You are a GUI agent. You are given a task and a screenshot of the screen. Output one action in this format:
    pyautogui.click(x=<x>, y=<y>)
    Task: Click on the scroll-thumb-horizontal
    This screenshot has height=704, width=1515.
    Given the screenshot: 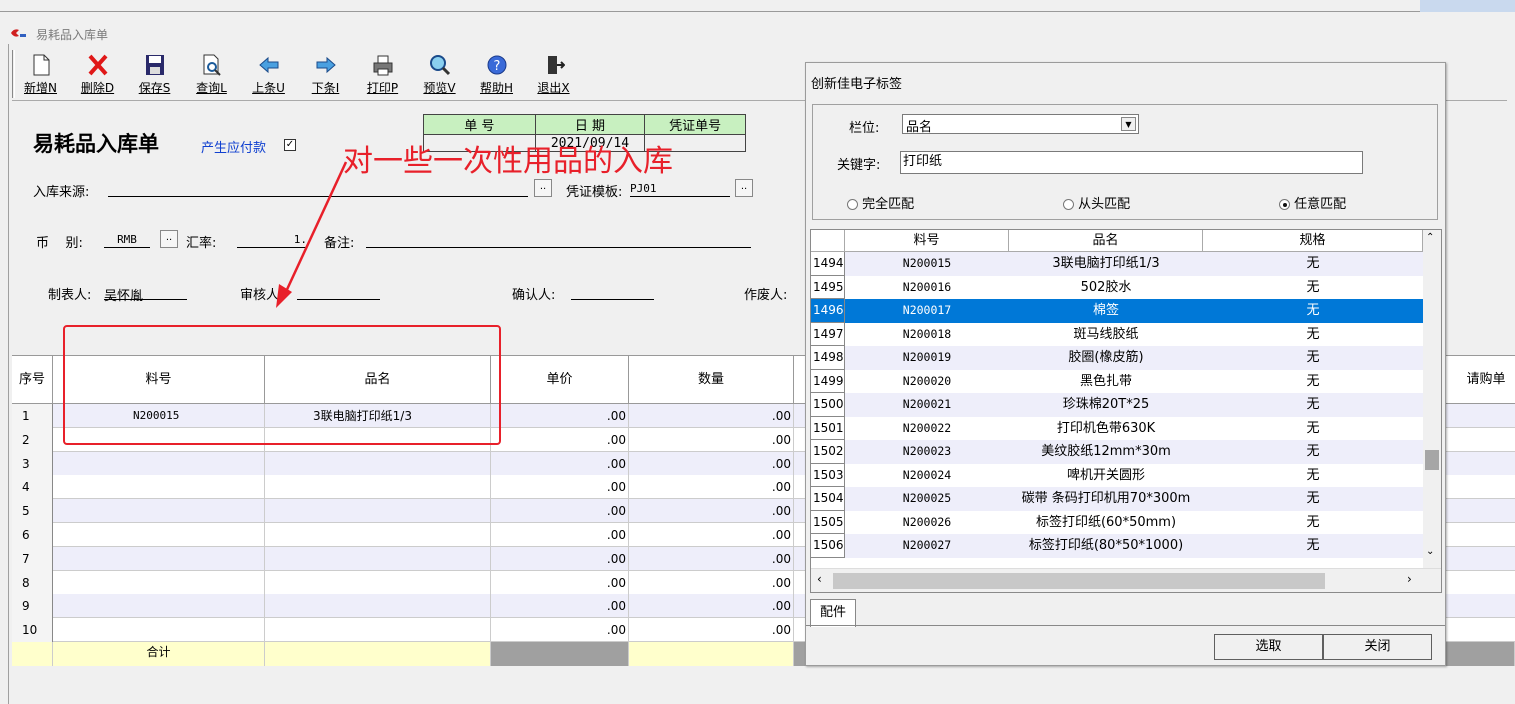 What is the action you would take?
    pyautogui.click(x=1079, y=581)
    